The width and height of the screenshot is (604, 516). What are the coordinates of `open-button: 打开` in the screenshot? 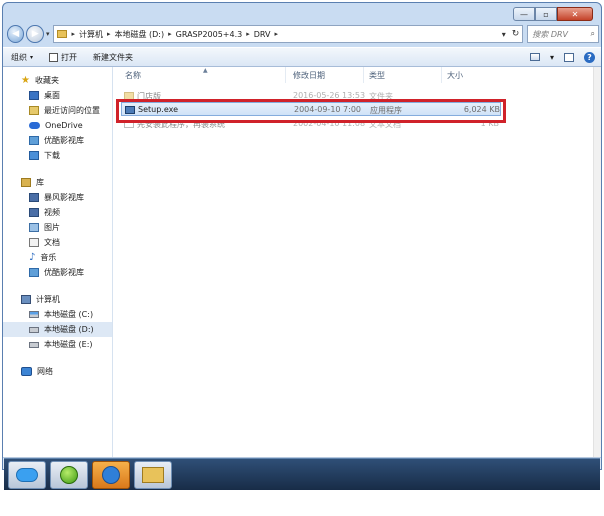 It's located at (63, 57).